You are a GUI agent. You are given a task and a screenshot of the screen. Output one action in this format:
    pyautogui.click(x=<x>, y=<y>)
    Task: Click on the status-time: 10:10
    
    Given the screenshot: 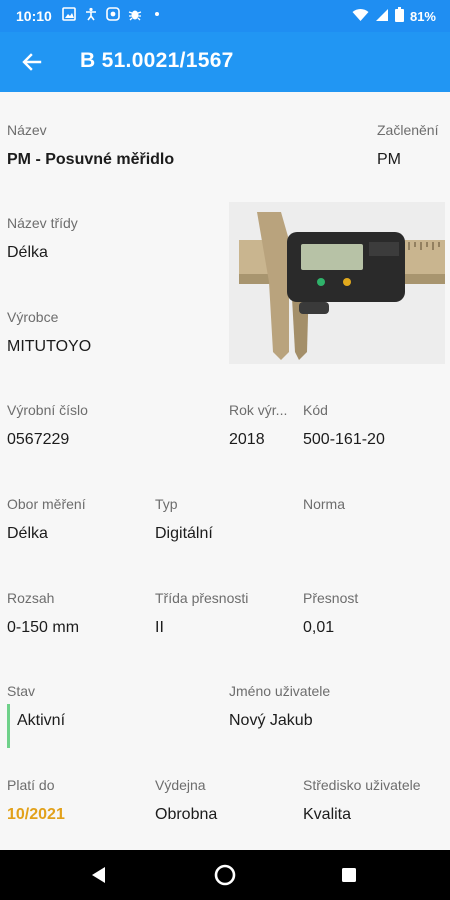 What is the action you would take?
    pyautogui.click(x=34, y=16)
    